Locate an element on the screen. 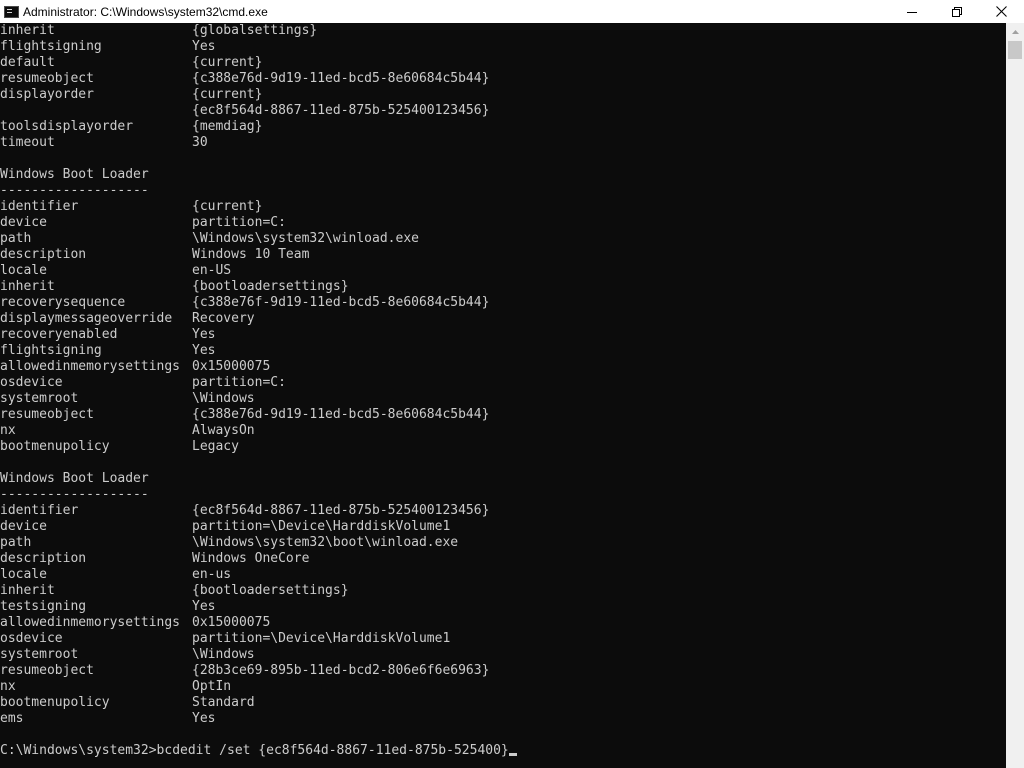  close-button is located at coordinates (1001, 11).